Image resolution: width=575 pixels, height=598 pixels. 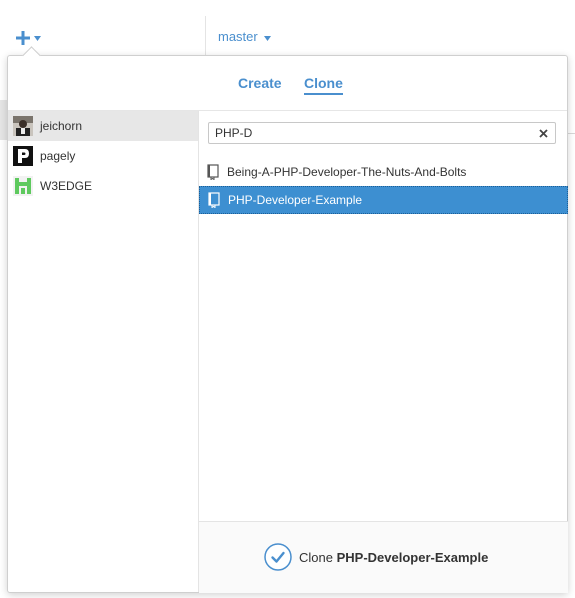 I want to click on clone-label: Clone PHP-Developer-Example, so click(x=393, y=557).